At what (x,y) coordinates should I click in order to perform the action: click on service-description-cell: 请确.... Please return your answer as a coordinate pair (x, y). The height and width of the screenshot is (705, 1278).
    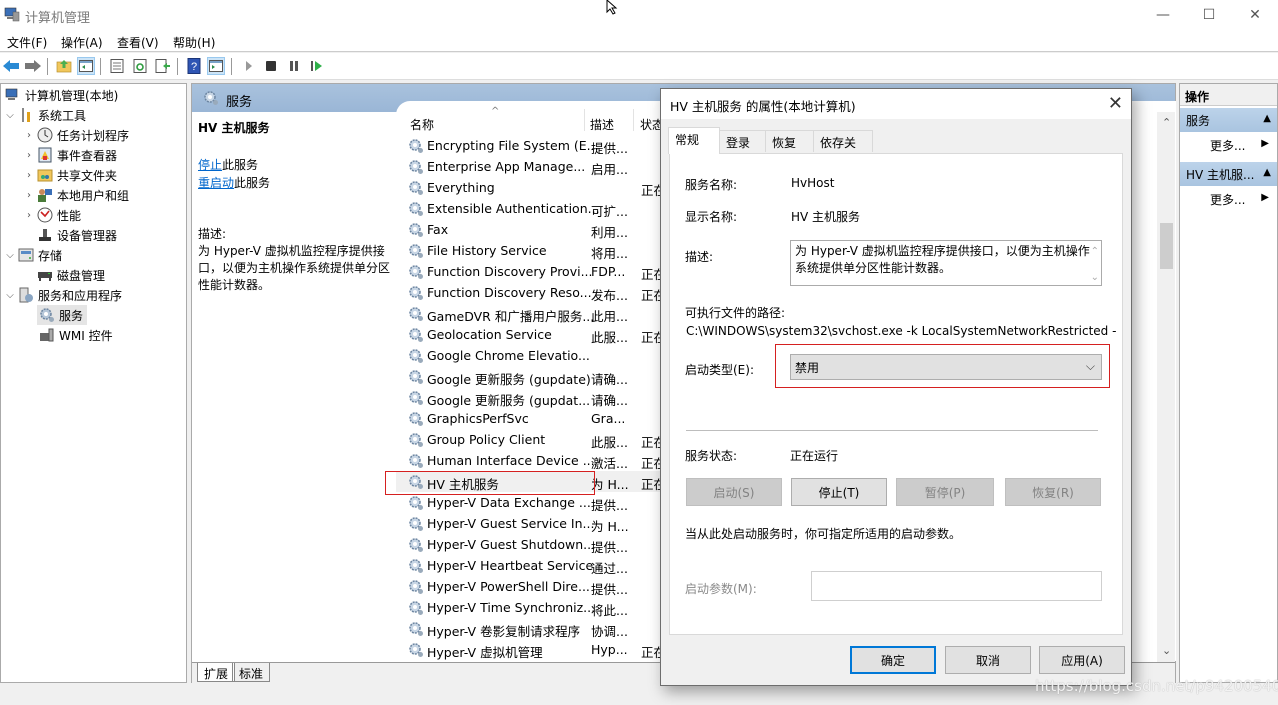
    Looking at the image, I should click on (609, 379).